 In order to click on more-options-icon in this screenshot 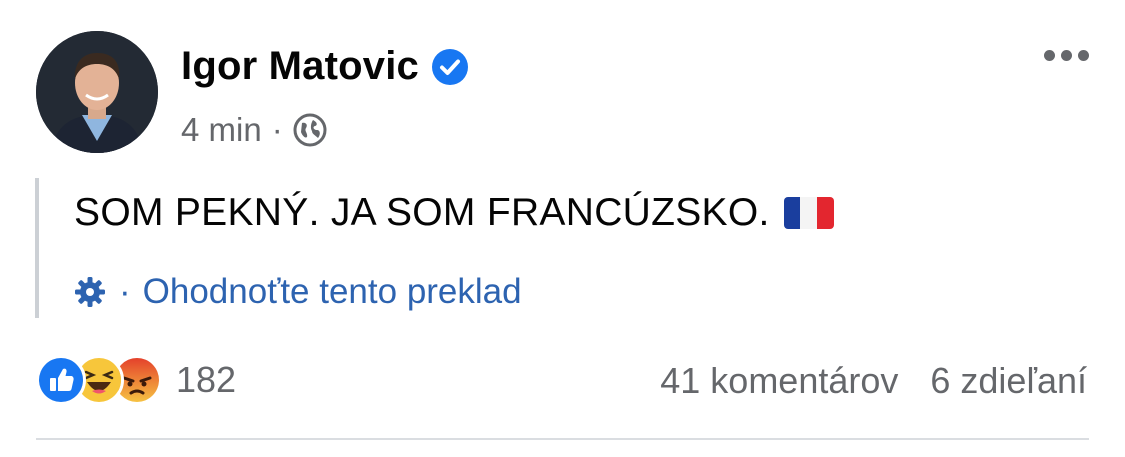, I will do `click(1066, 55)`.